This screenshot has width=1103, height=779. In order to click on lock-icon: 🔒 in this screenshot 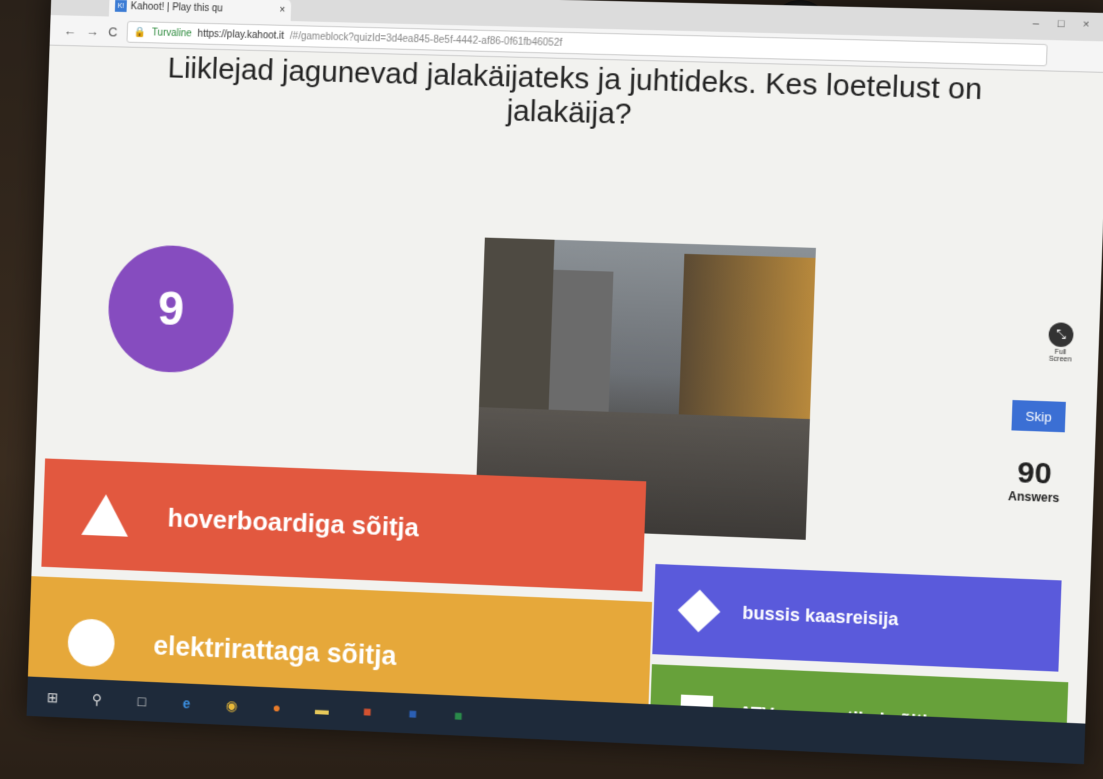, I will do `click(140, 32)`.